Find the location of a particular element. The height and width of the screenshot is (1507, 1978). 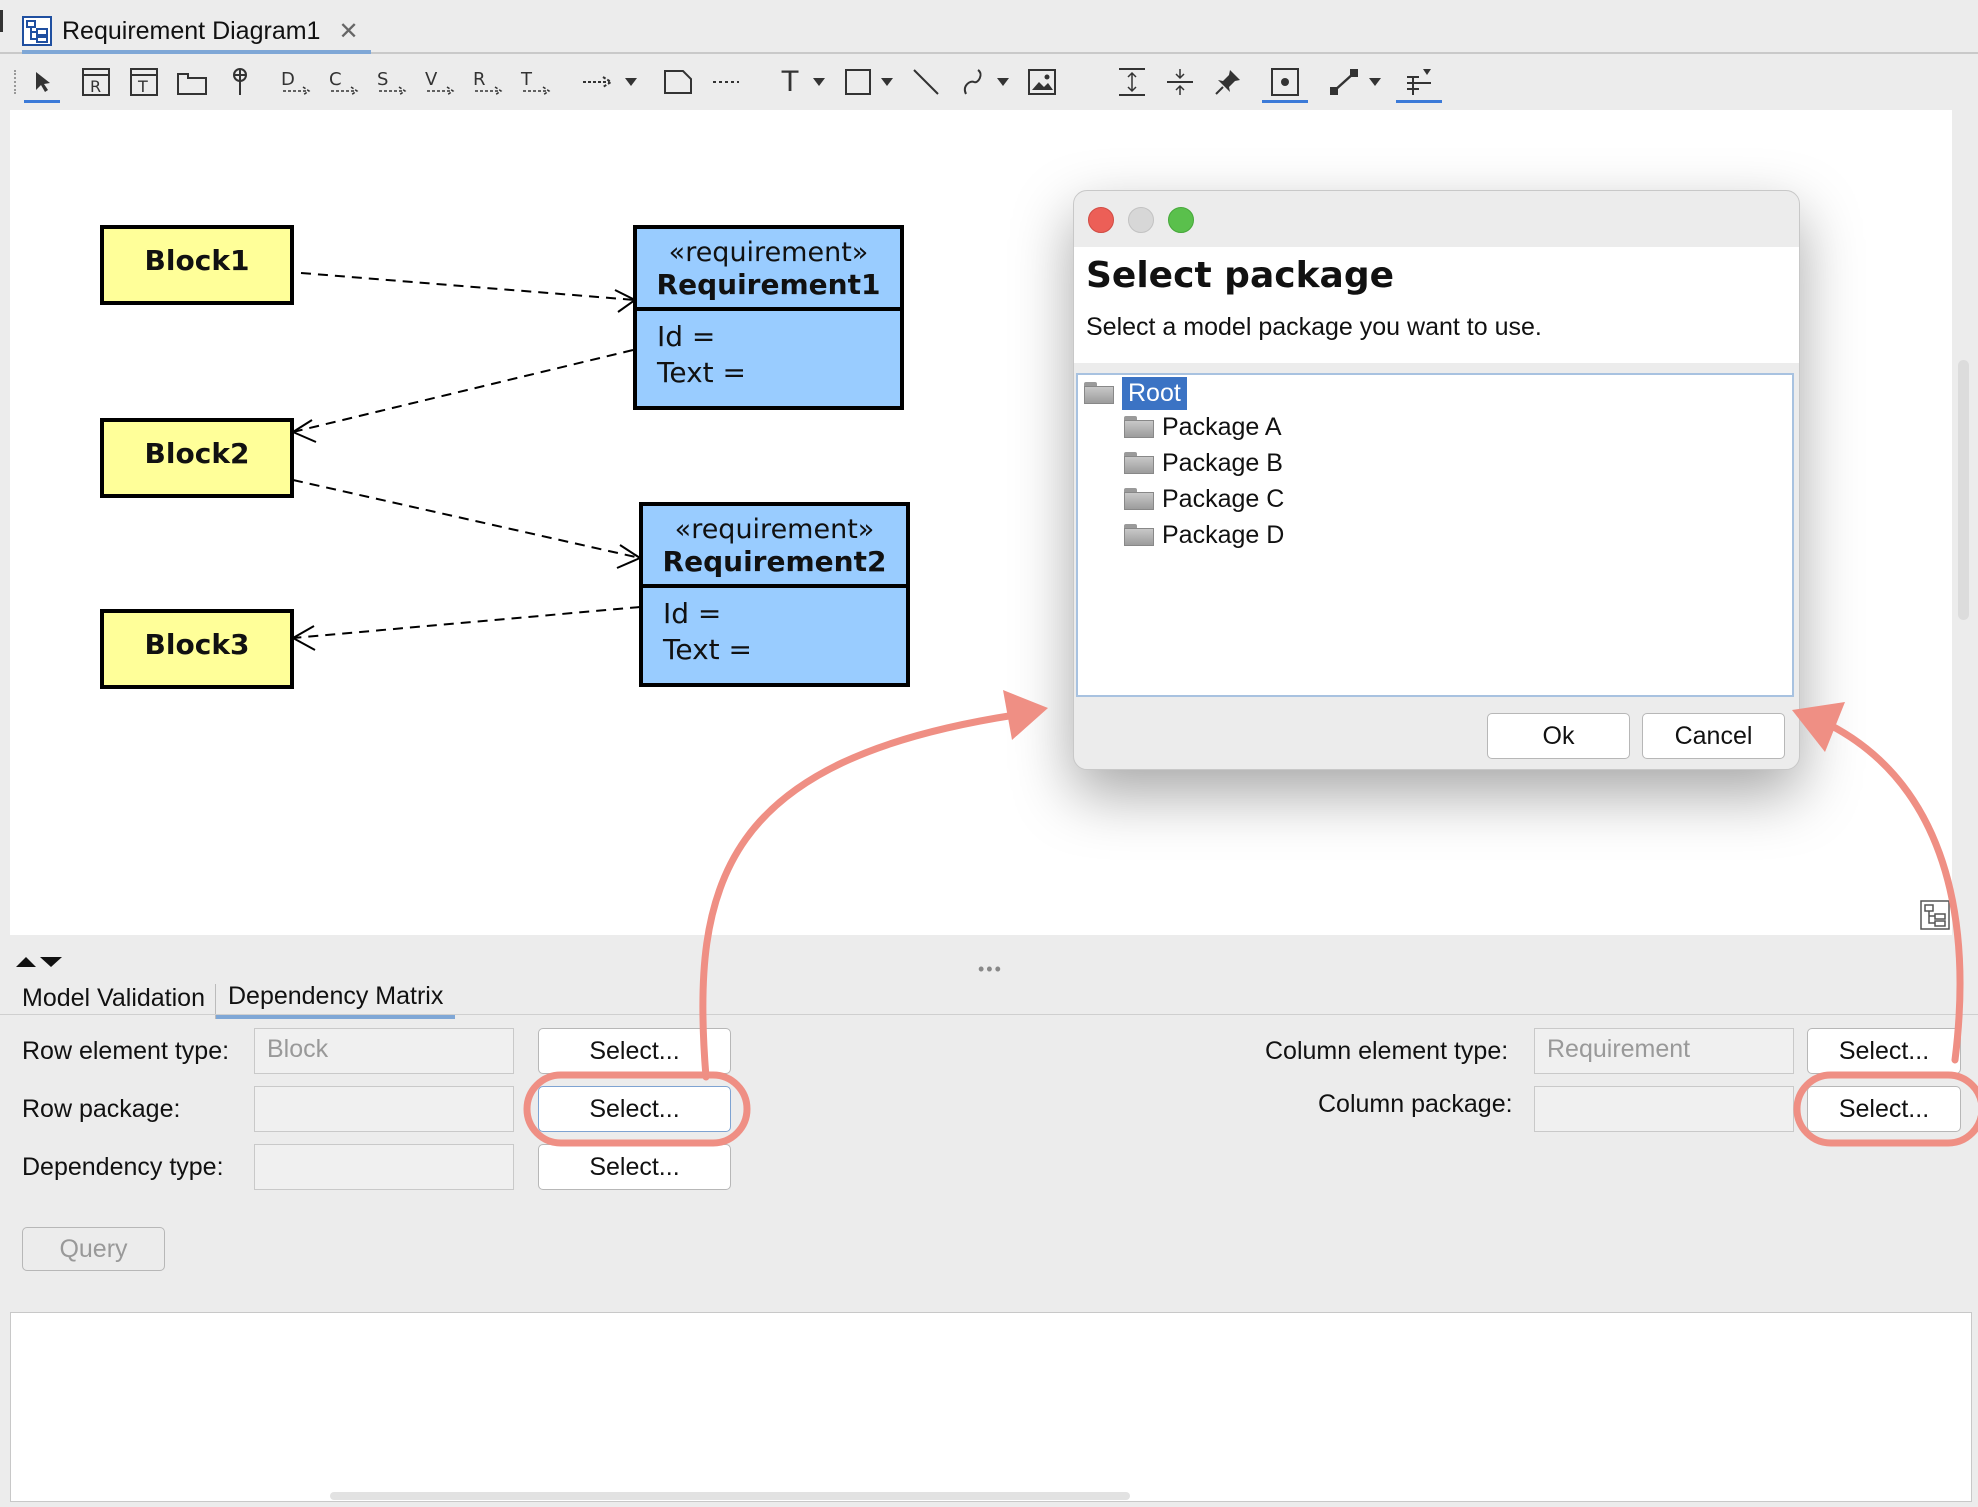

dialog-title: Select package is located at coordinates (1240, 275).